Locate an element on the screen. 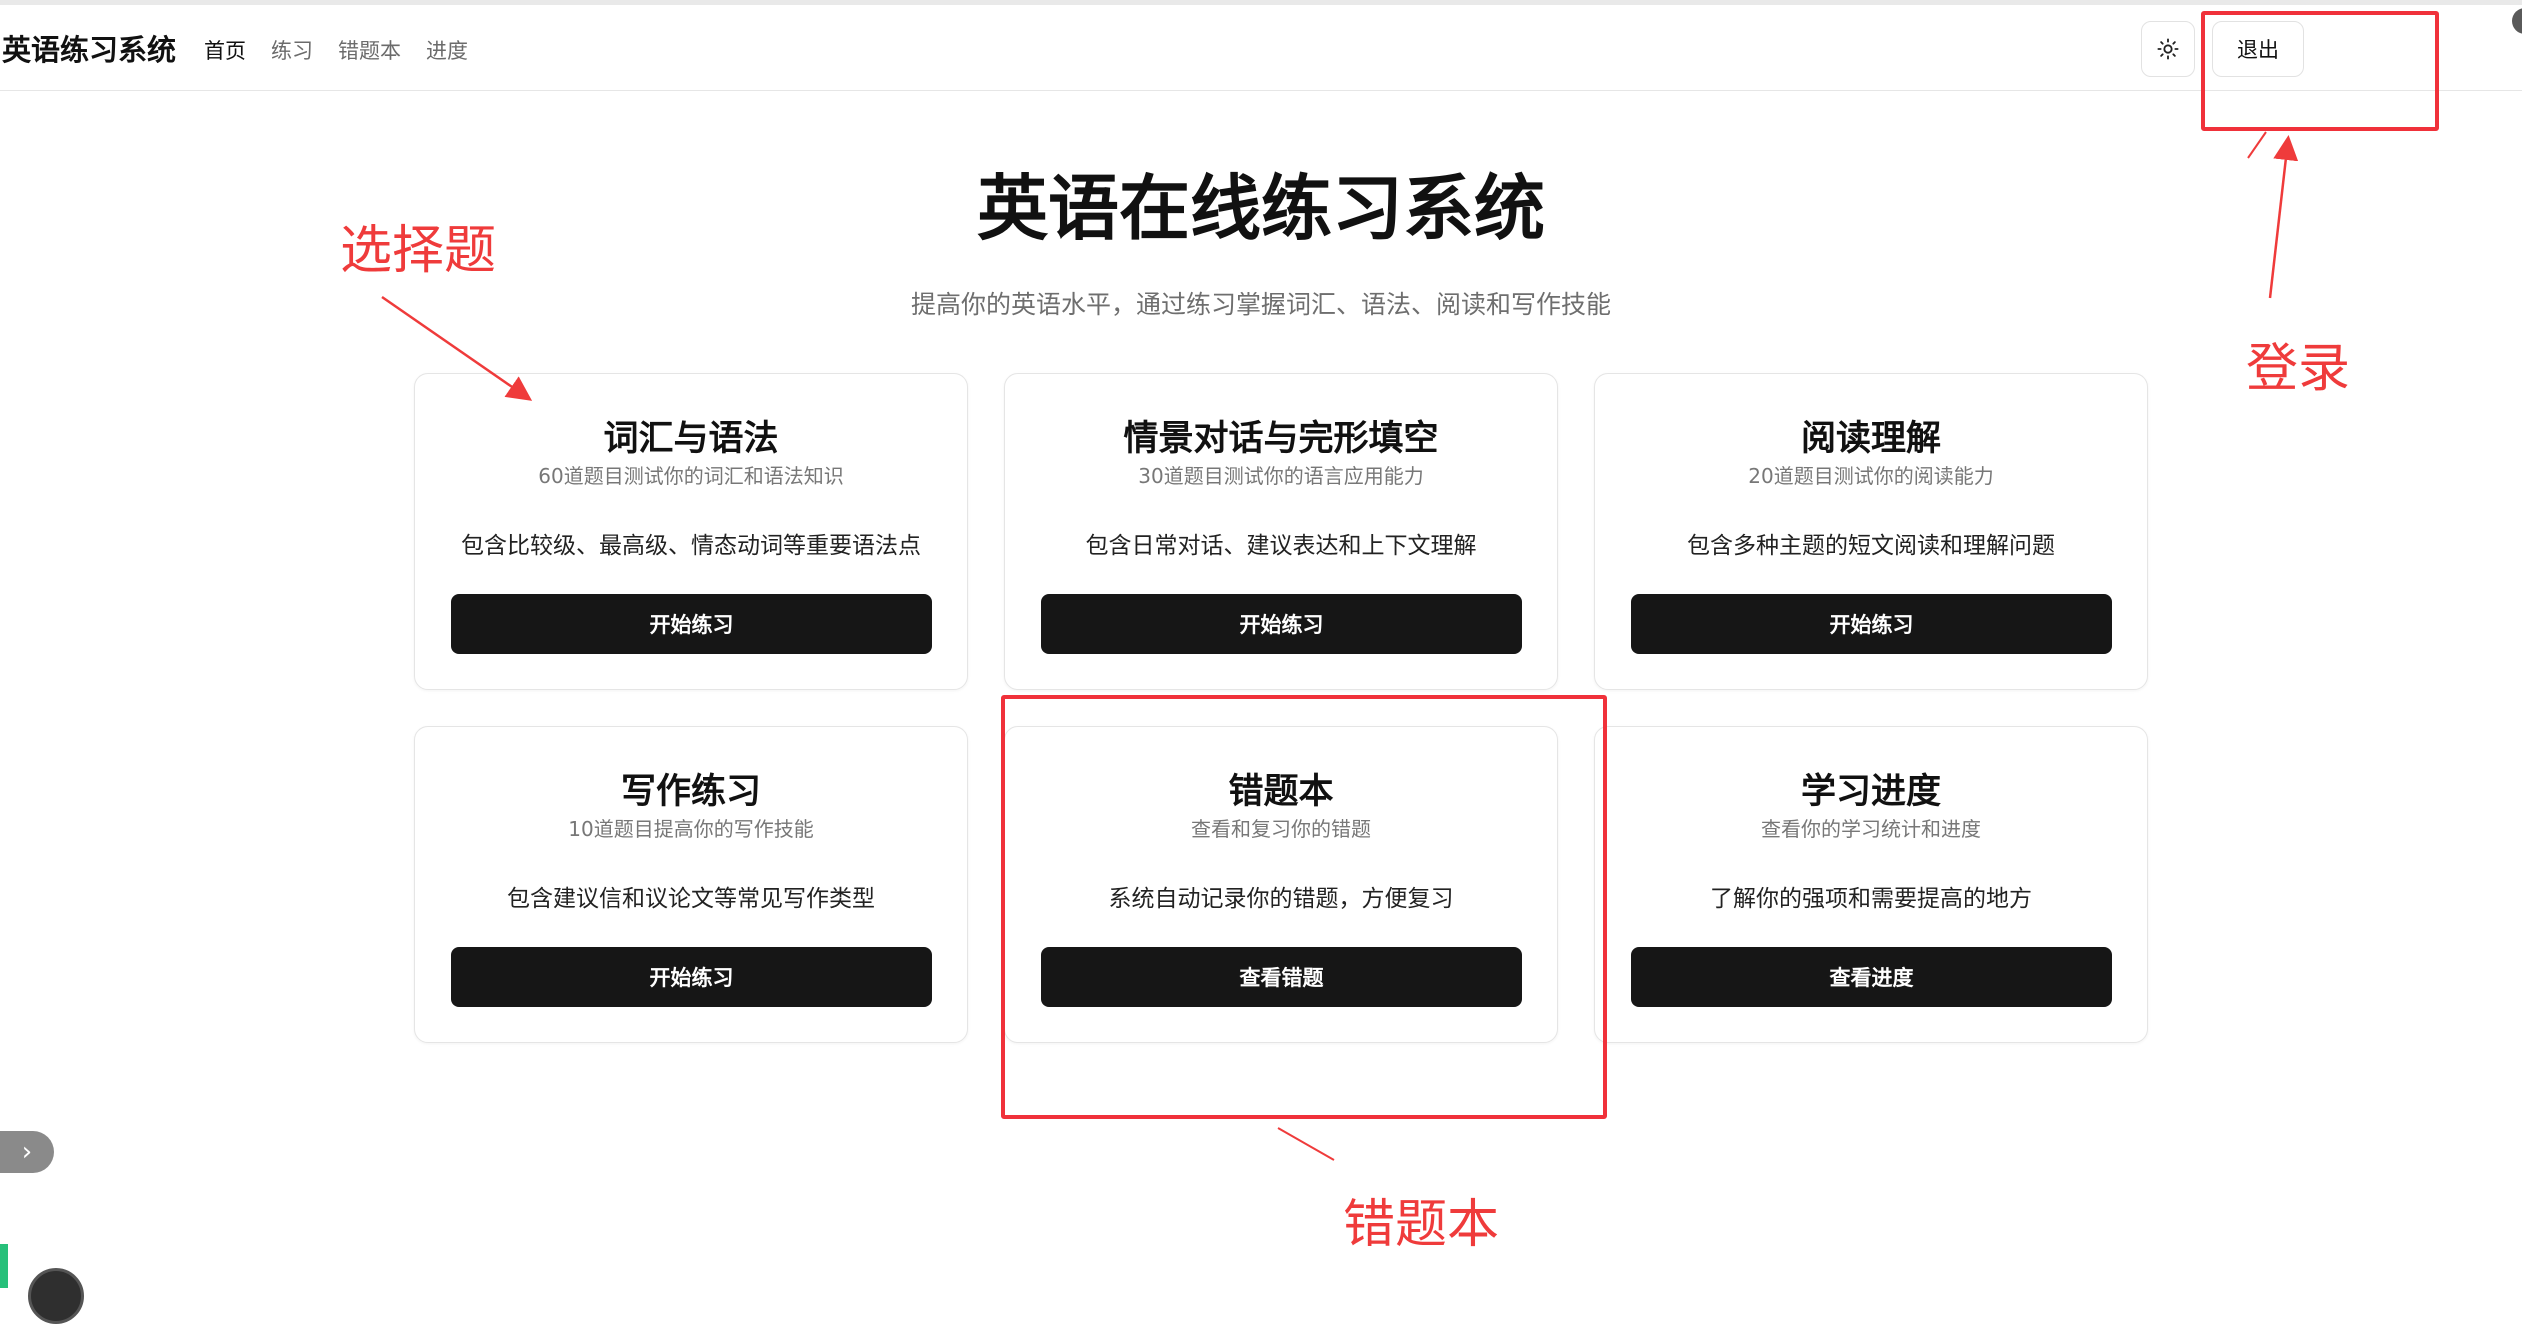  annotation-arrow-login-tail is located at coordinates (2257, 145).